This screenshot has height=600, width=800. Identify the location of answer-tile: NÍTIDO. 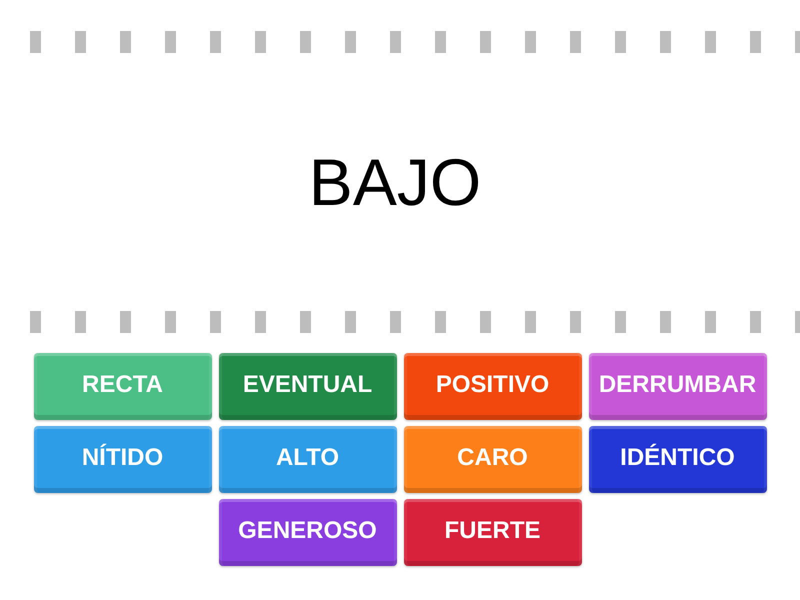
(123, 459).